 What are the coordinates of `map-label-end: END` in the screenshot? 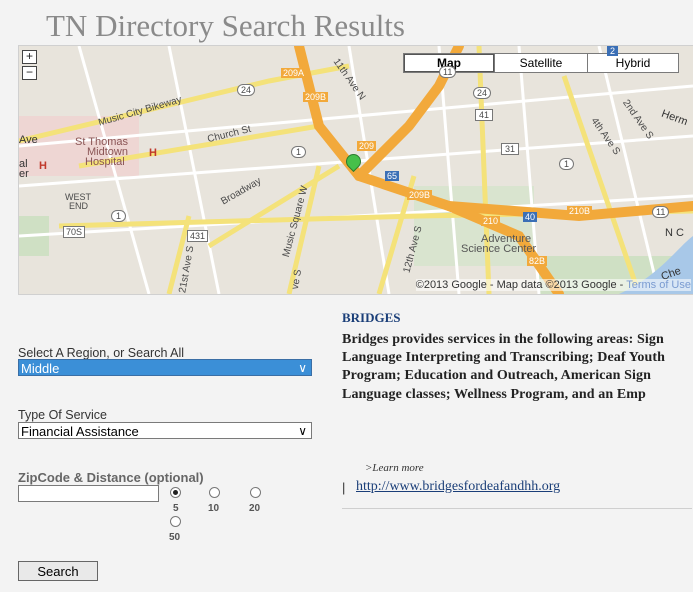 It's located at (79, 206).